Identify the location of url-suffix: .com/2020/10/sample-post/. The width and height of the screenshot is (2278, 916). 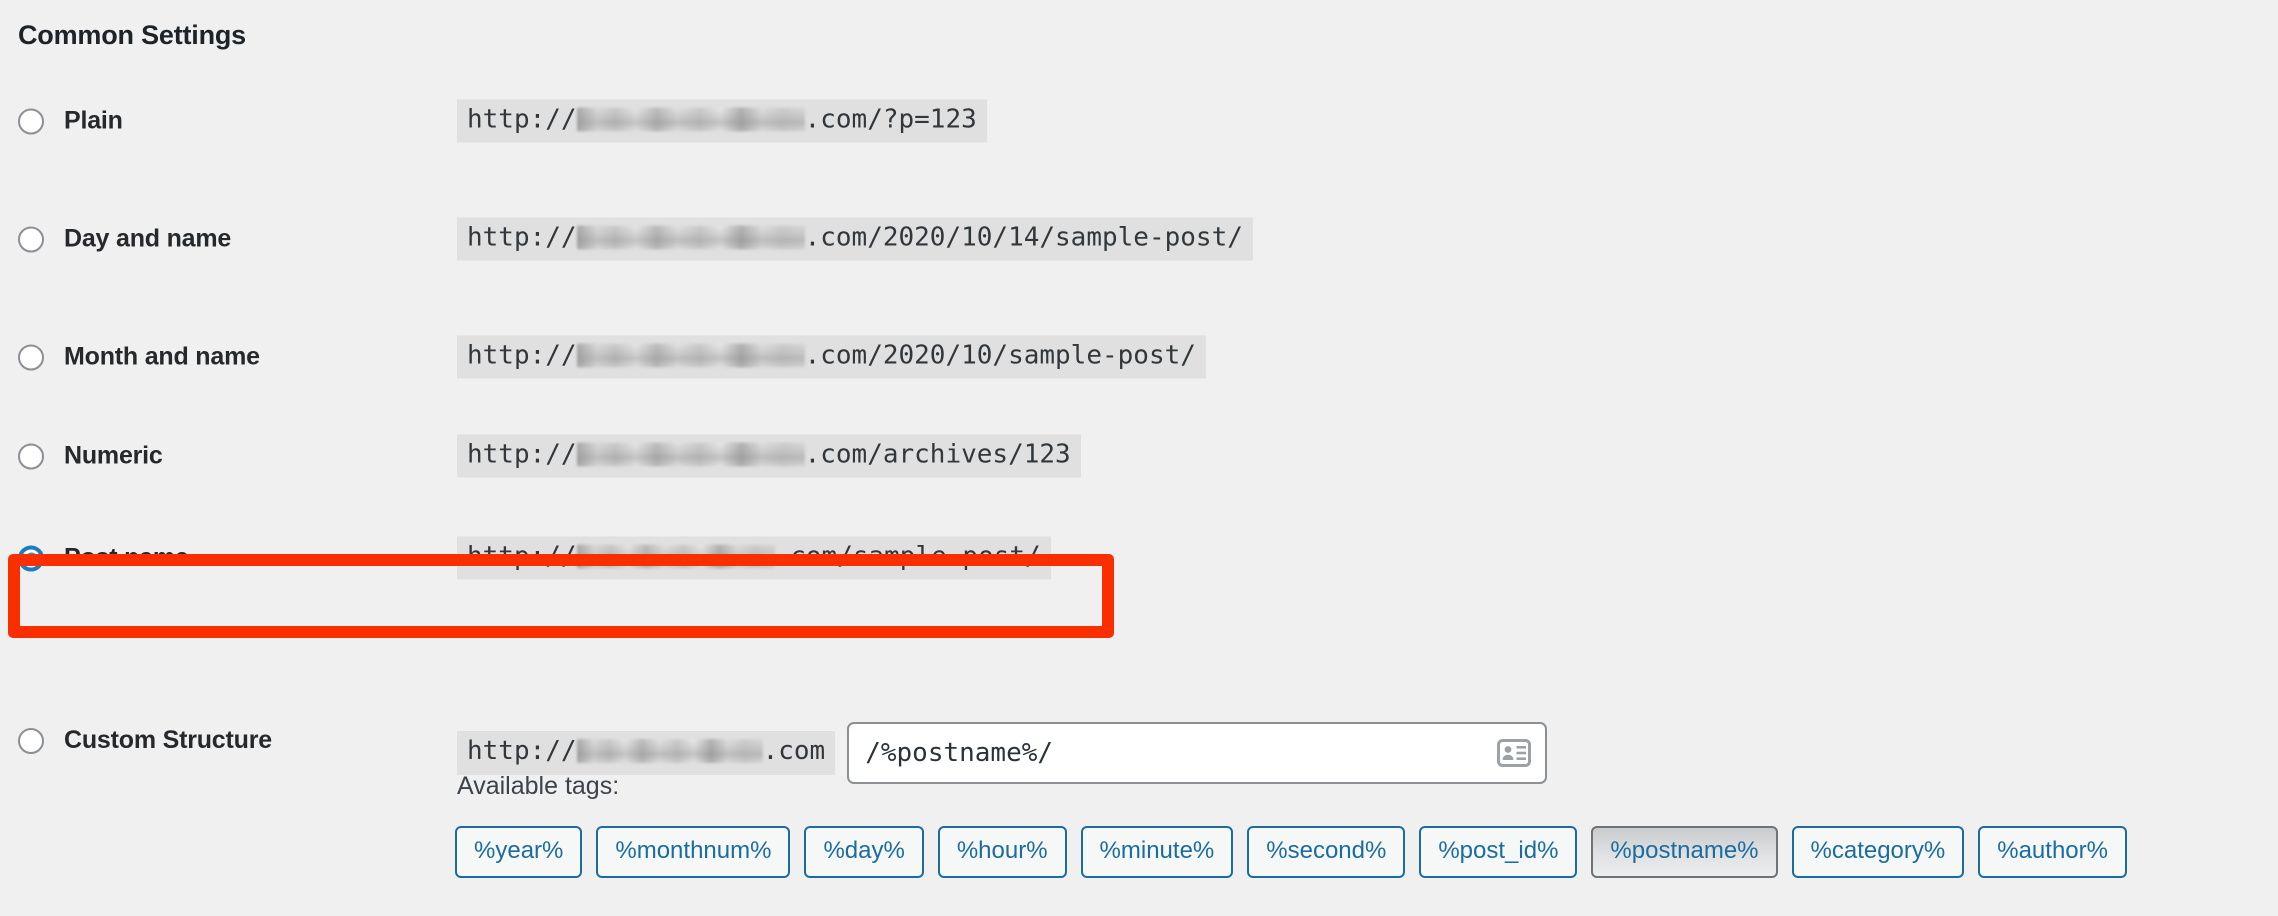
(1000, 355).